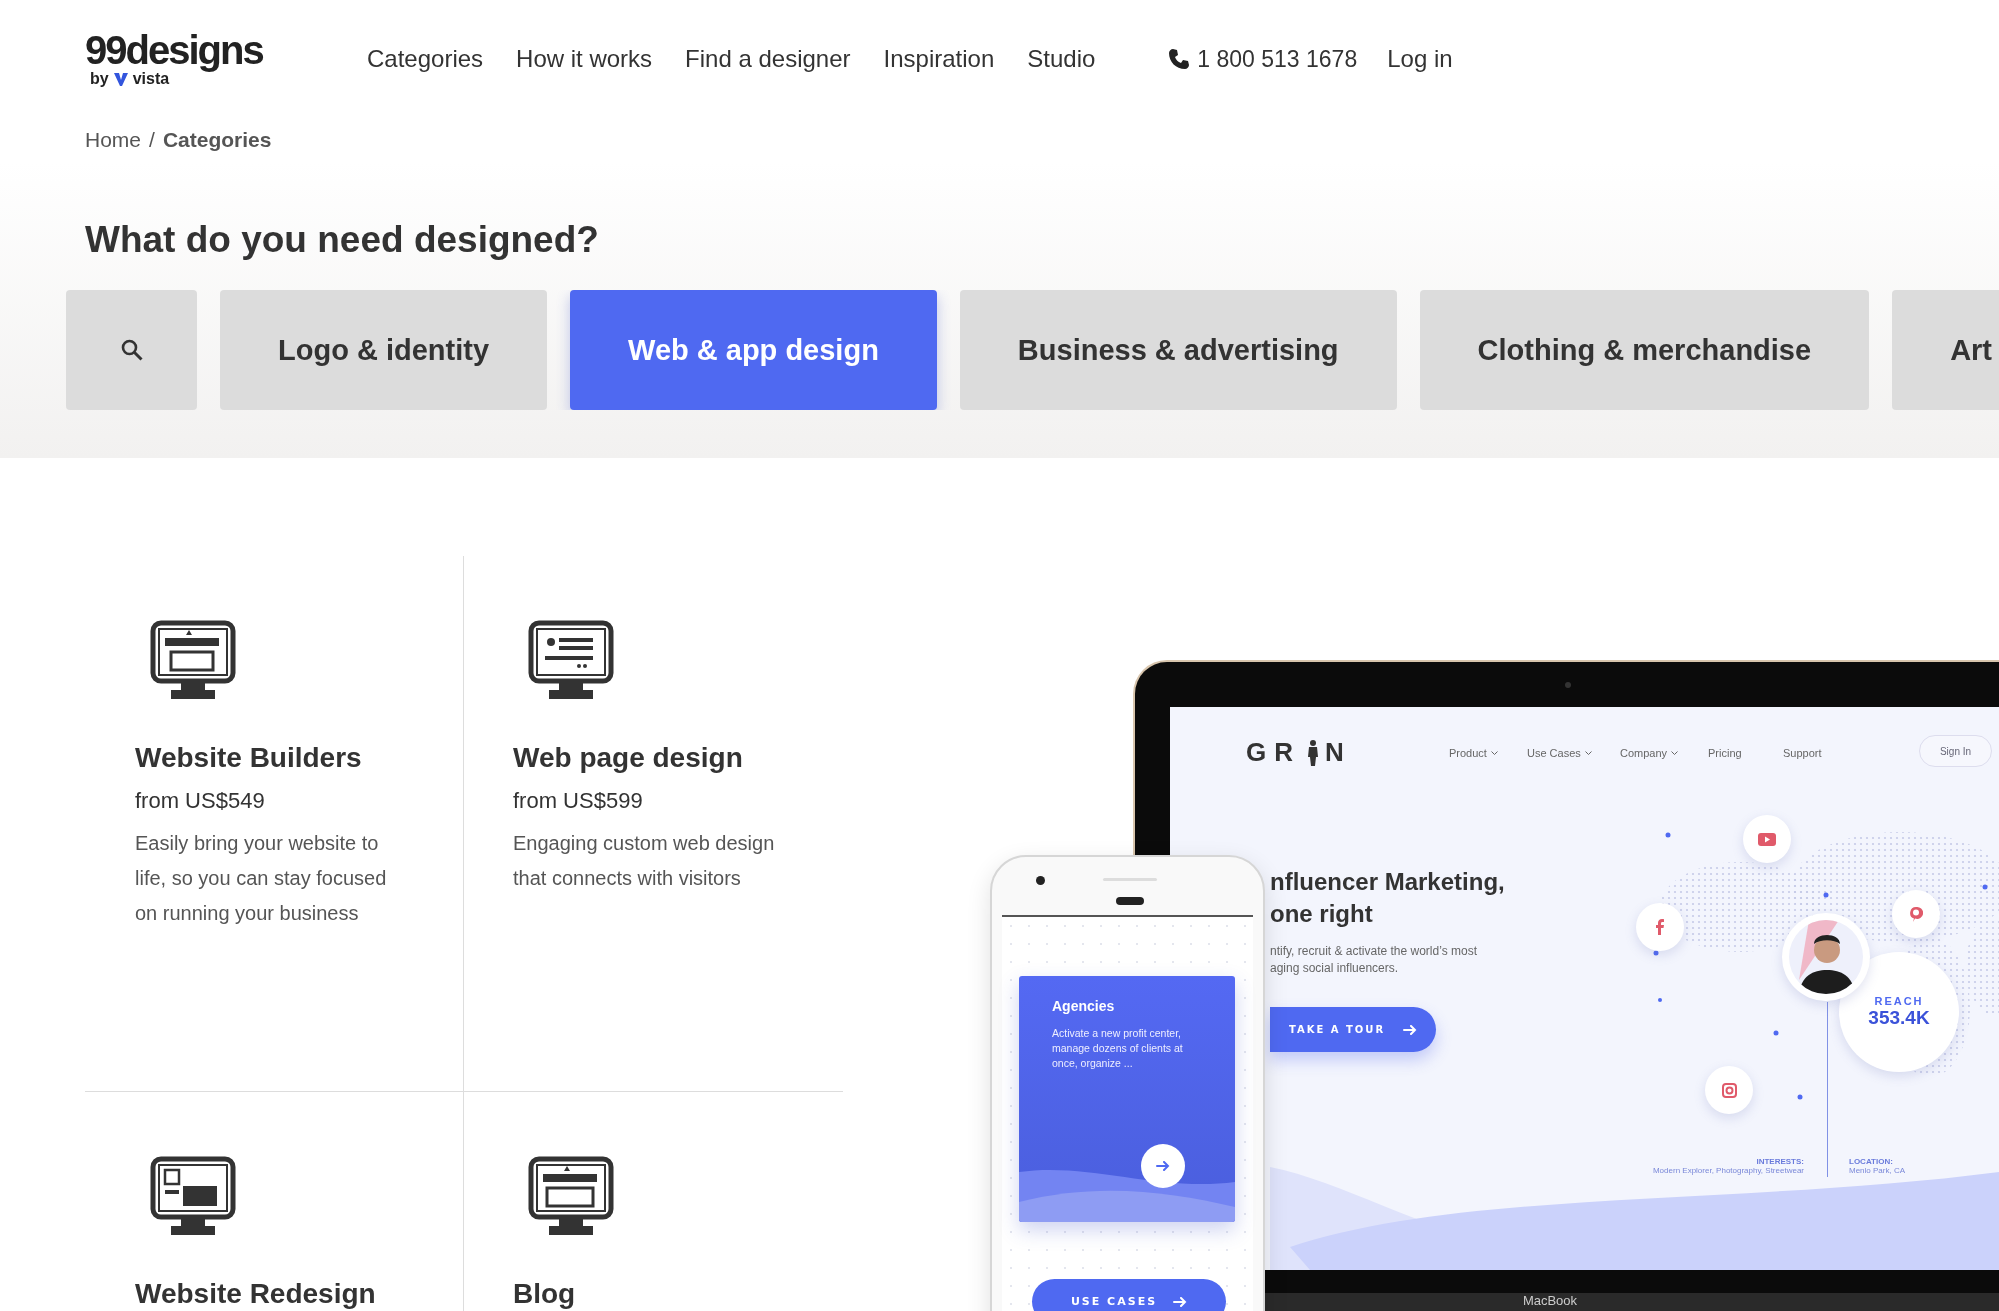 The height and width of the screenshot is (1311, 1999). I want to click on use-cases-button: USE CASES, so click(1129, 1295).